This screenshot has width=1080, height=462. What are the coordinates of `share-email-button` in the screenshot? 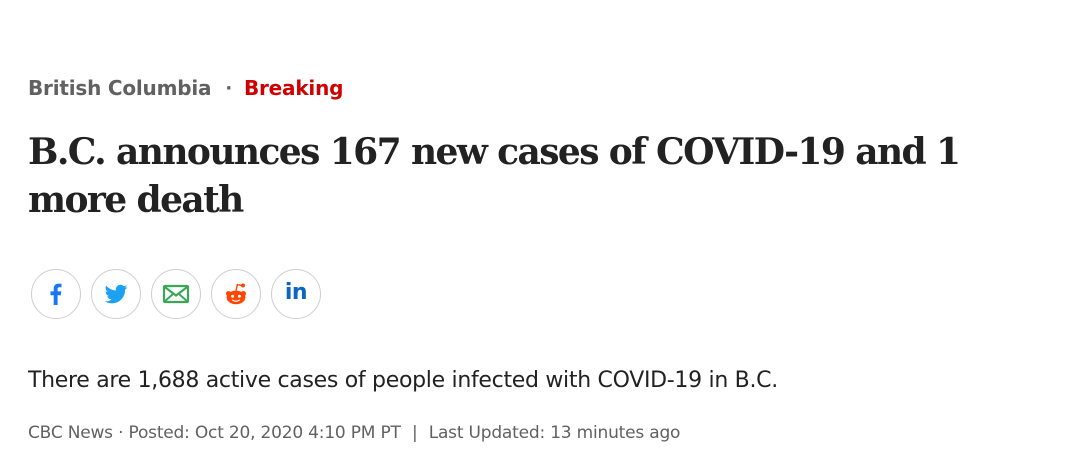 It's located at (176, 294).